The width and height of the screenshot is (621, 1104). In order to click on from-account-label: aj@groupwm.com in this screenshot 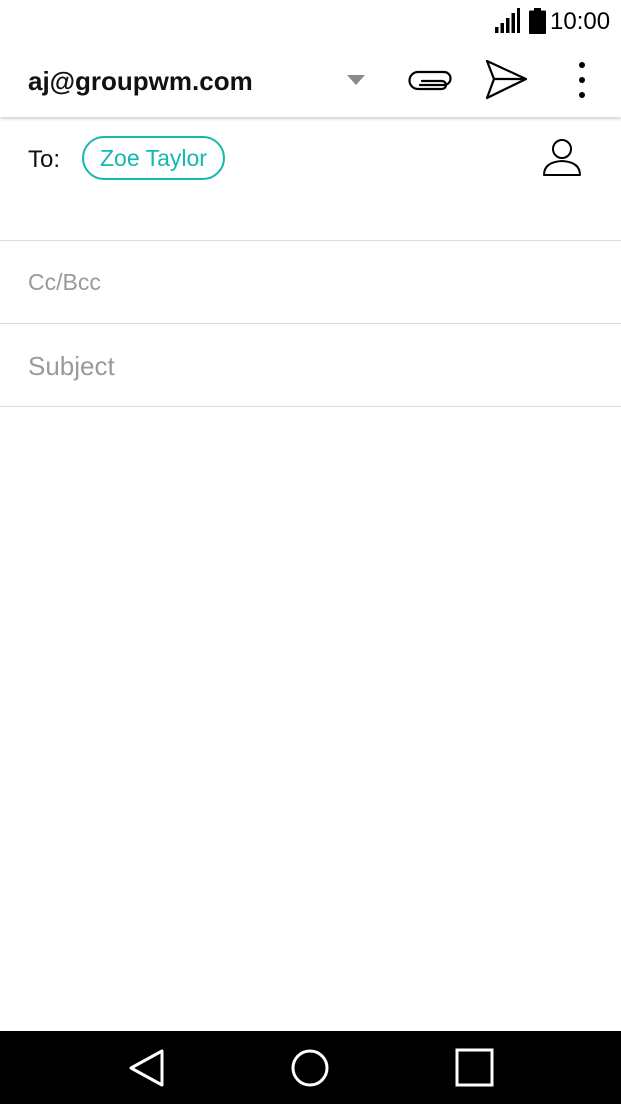, I will do `click(140, 81)`.